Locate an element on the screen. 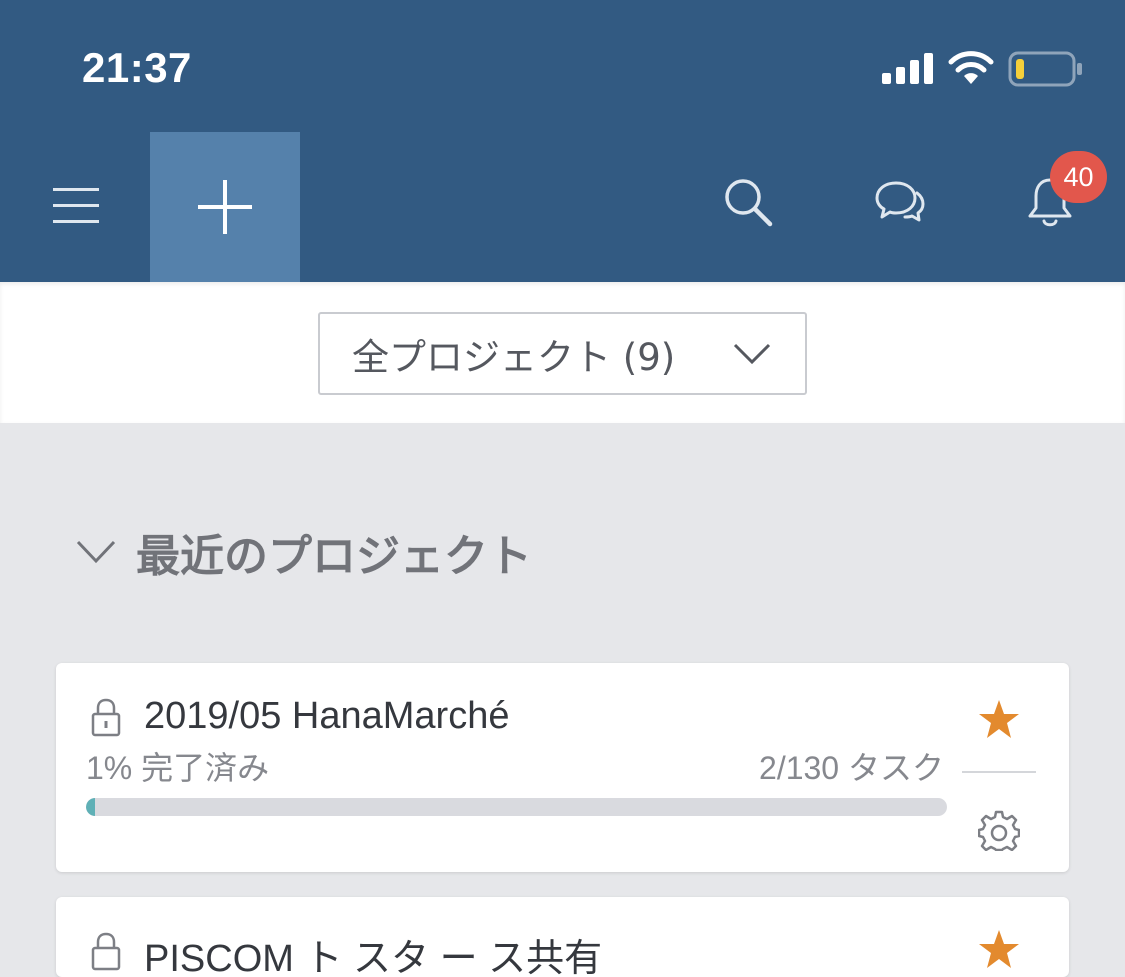  chat-button is located at coordinates (900, 202).